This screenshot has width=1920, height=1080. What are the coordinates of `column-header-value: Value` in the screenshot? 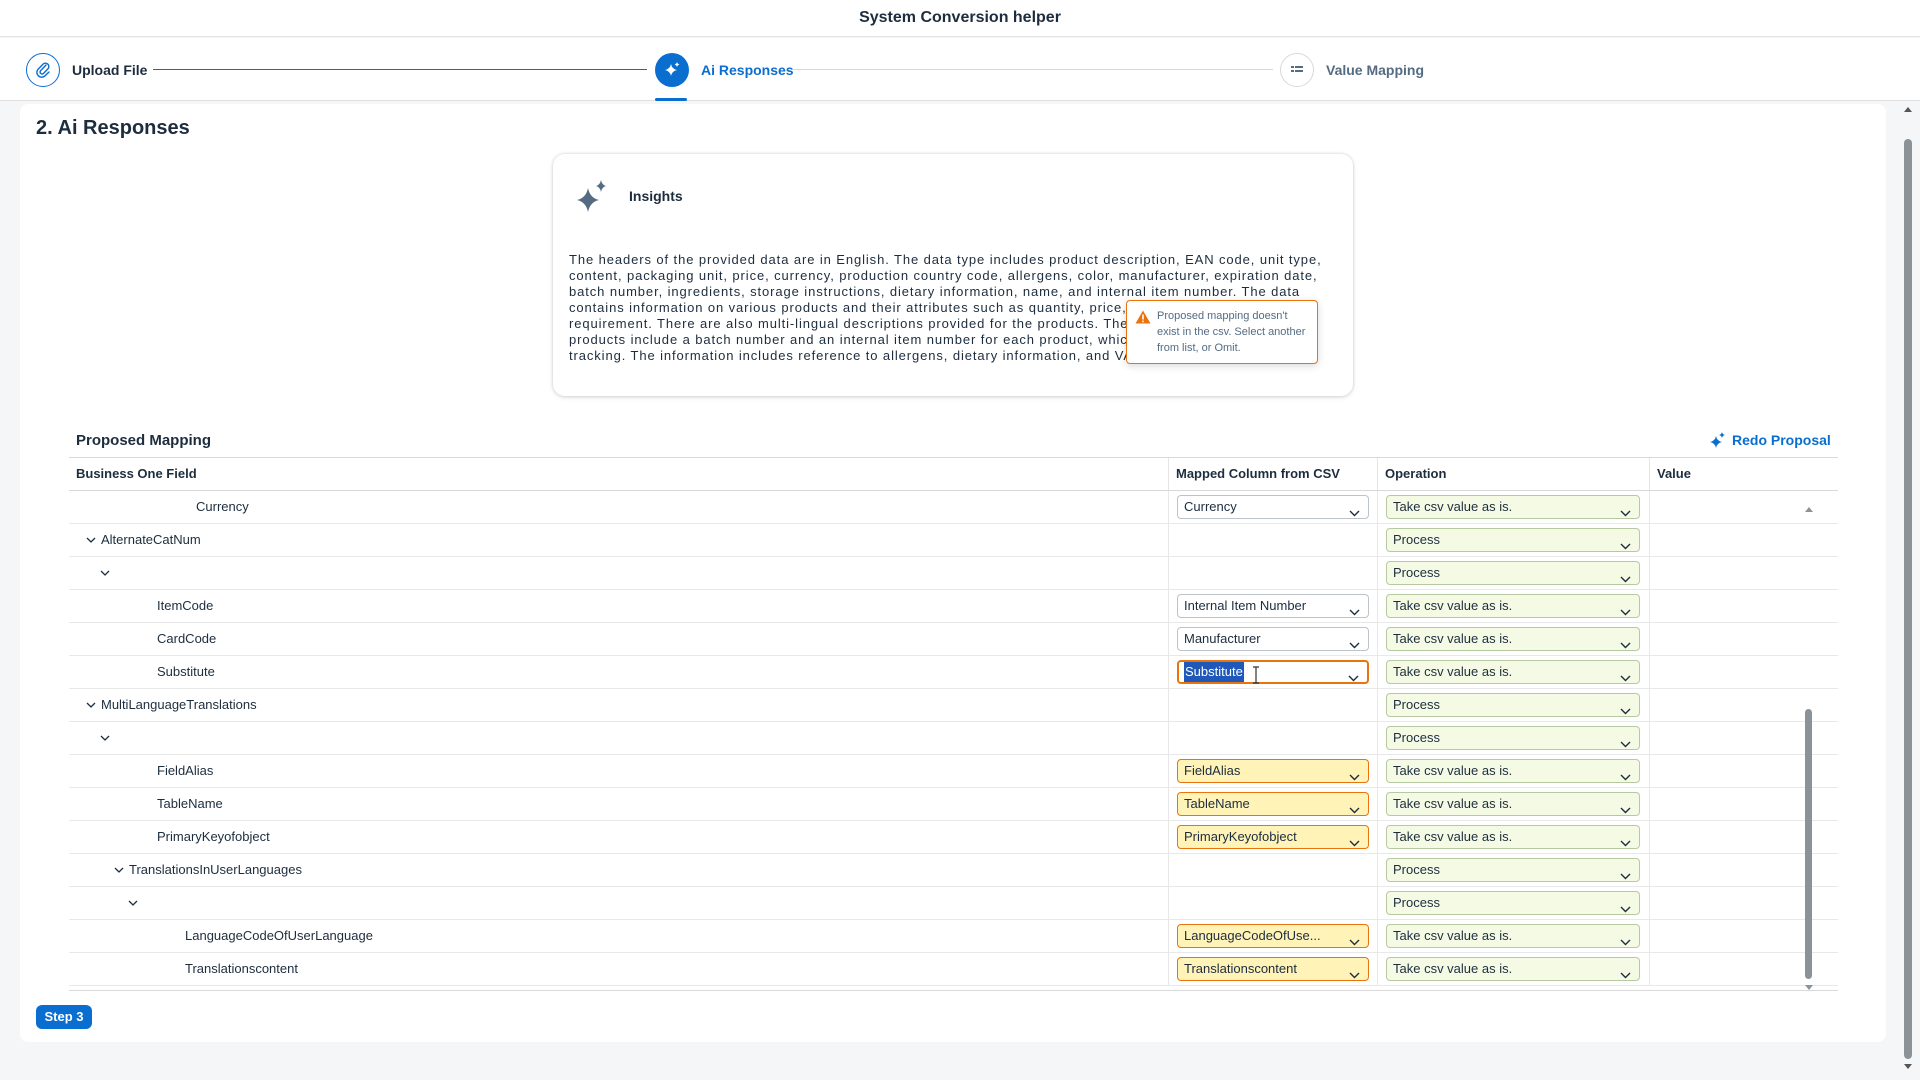 It's located at (1743, 474).